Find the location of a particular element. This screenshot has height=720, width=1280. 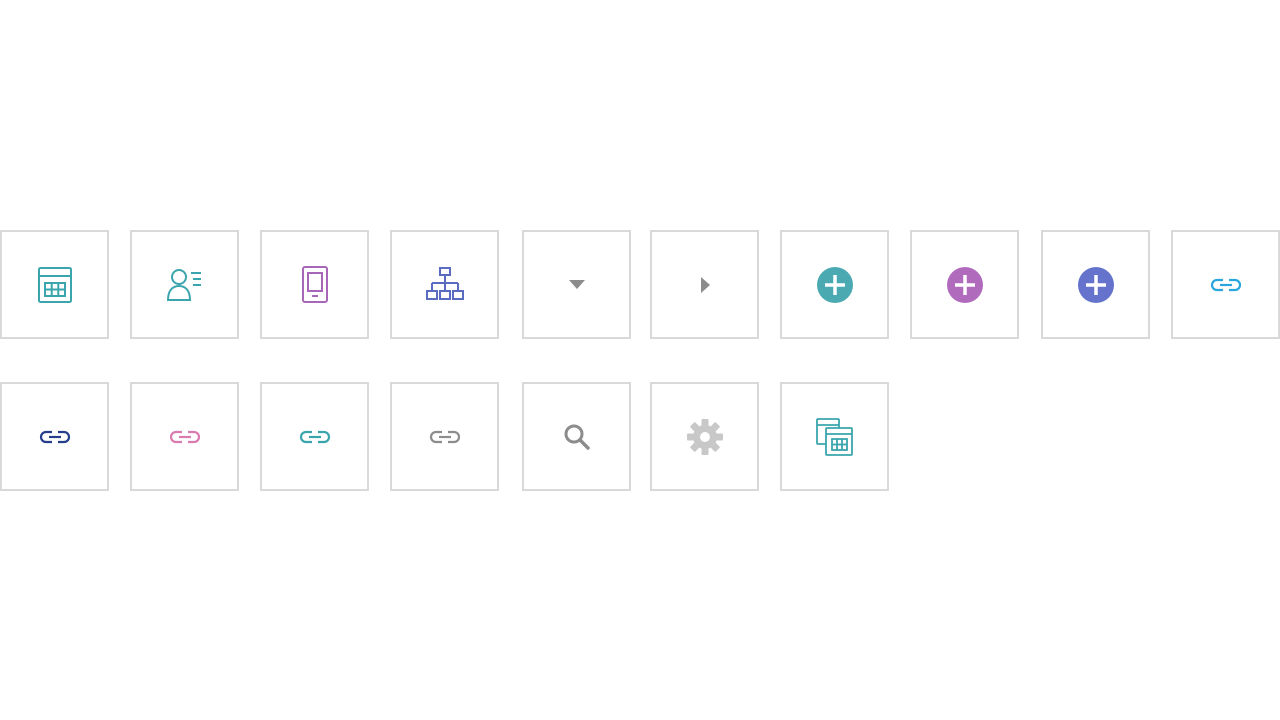

tile-link-teal is located at coordinates (314, 436).